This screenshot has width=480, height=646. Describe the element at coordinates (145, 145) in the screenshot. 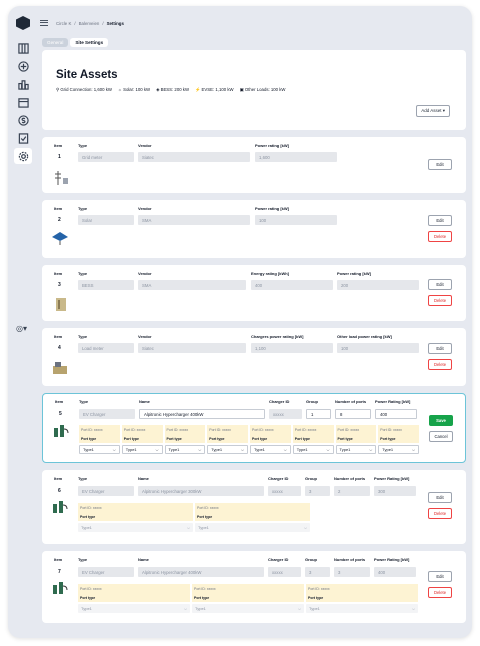

I see `vendor-label: Vendor` at that location.